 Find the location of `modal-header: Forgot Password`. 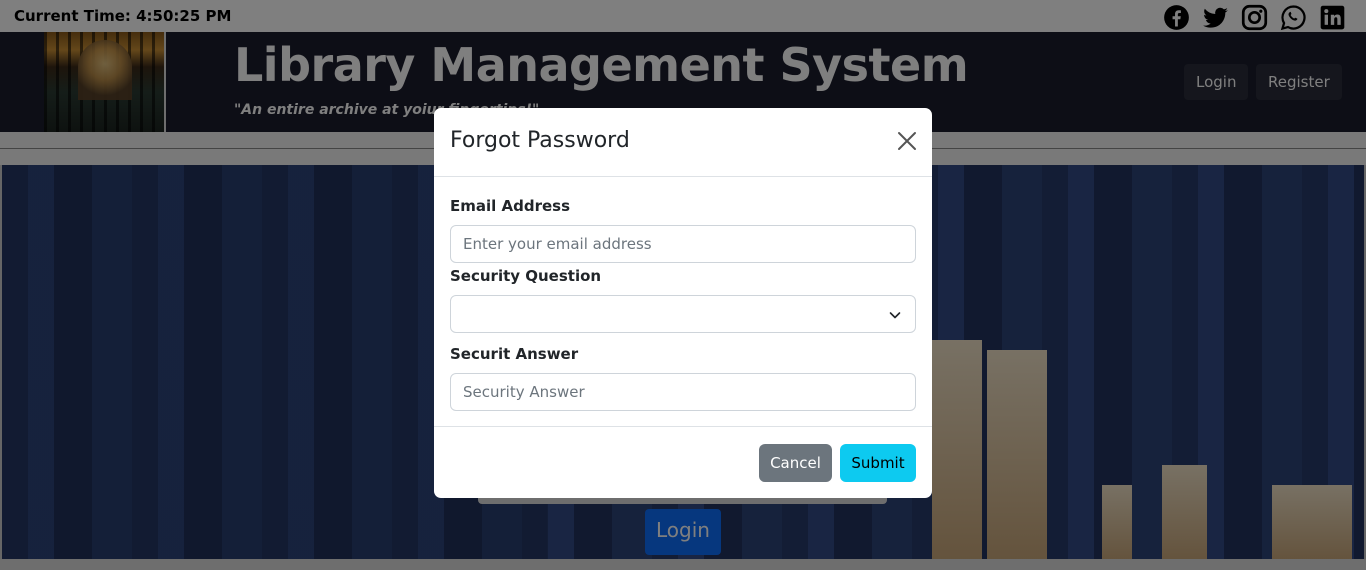

modal-header: Forgot Password is located at coordinates (683, 142).